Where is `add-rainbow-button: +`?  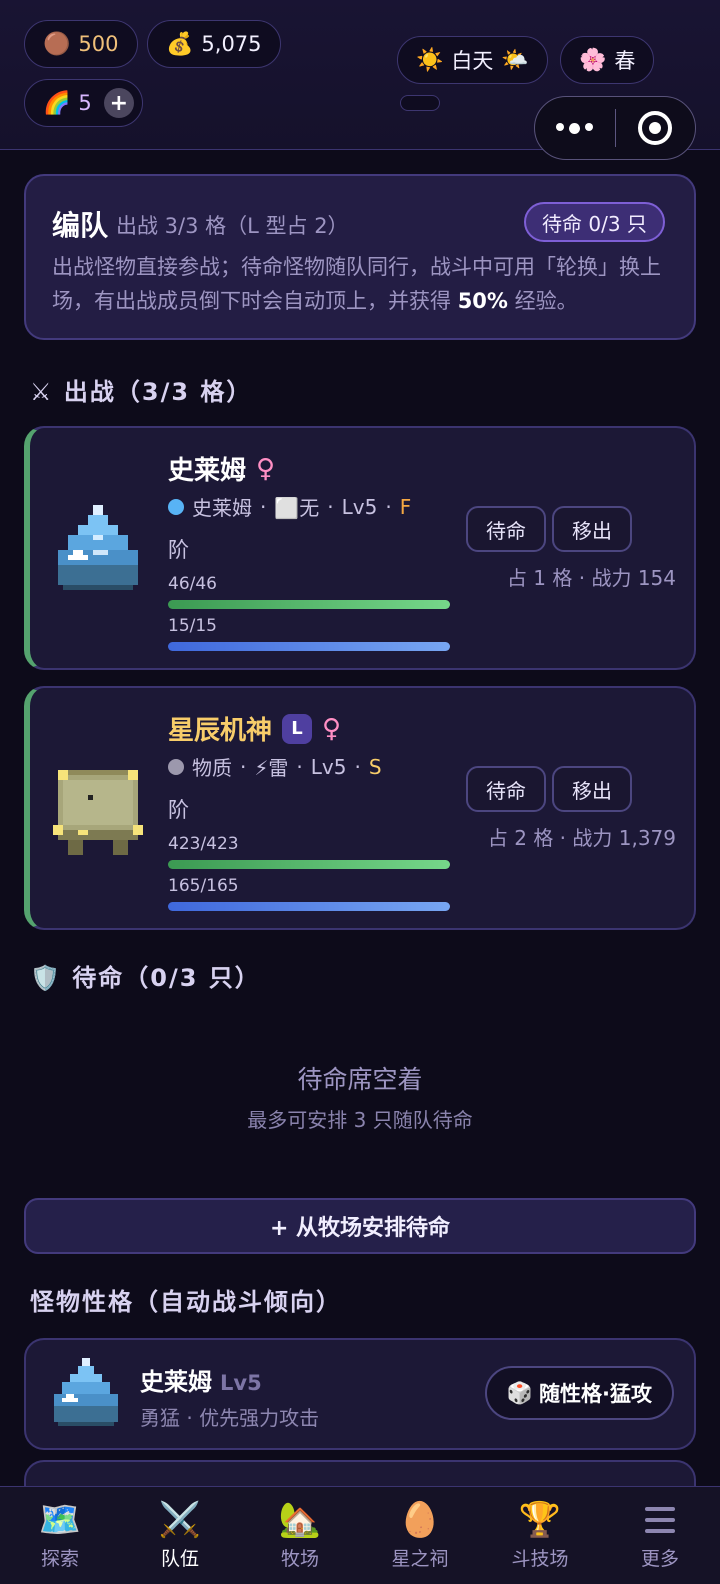
add-rainbow-button: + is located at coordinates (118, 103).